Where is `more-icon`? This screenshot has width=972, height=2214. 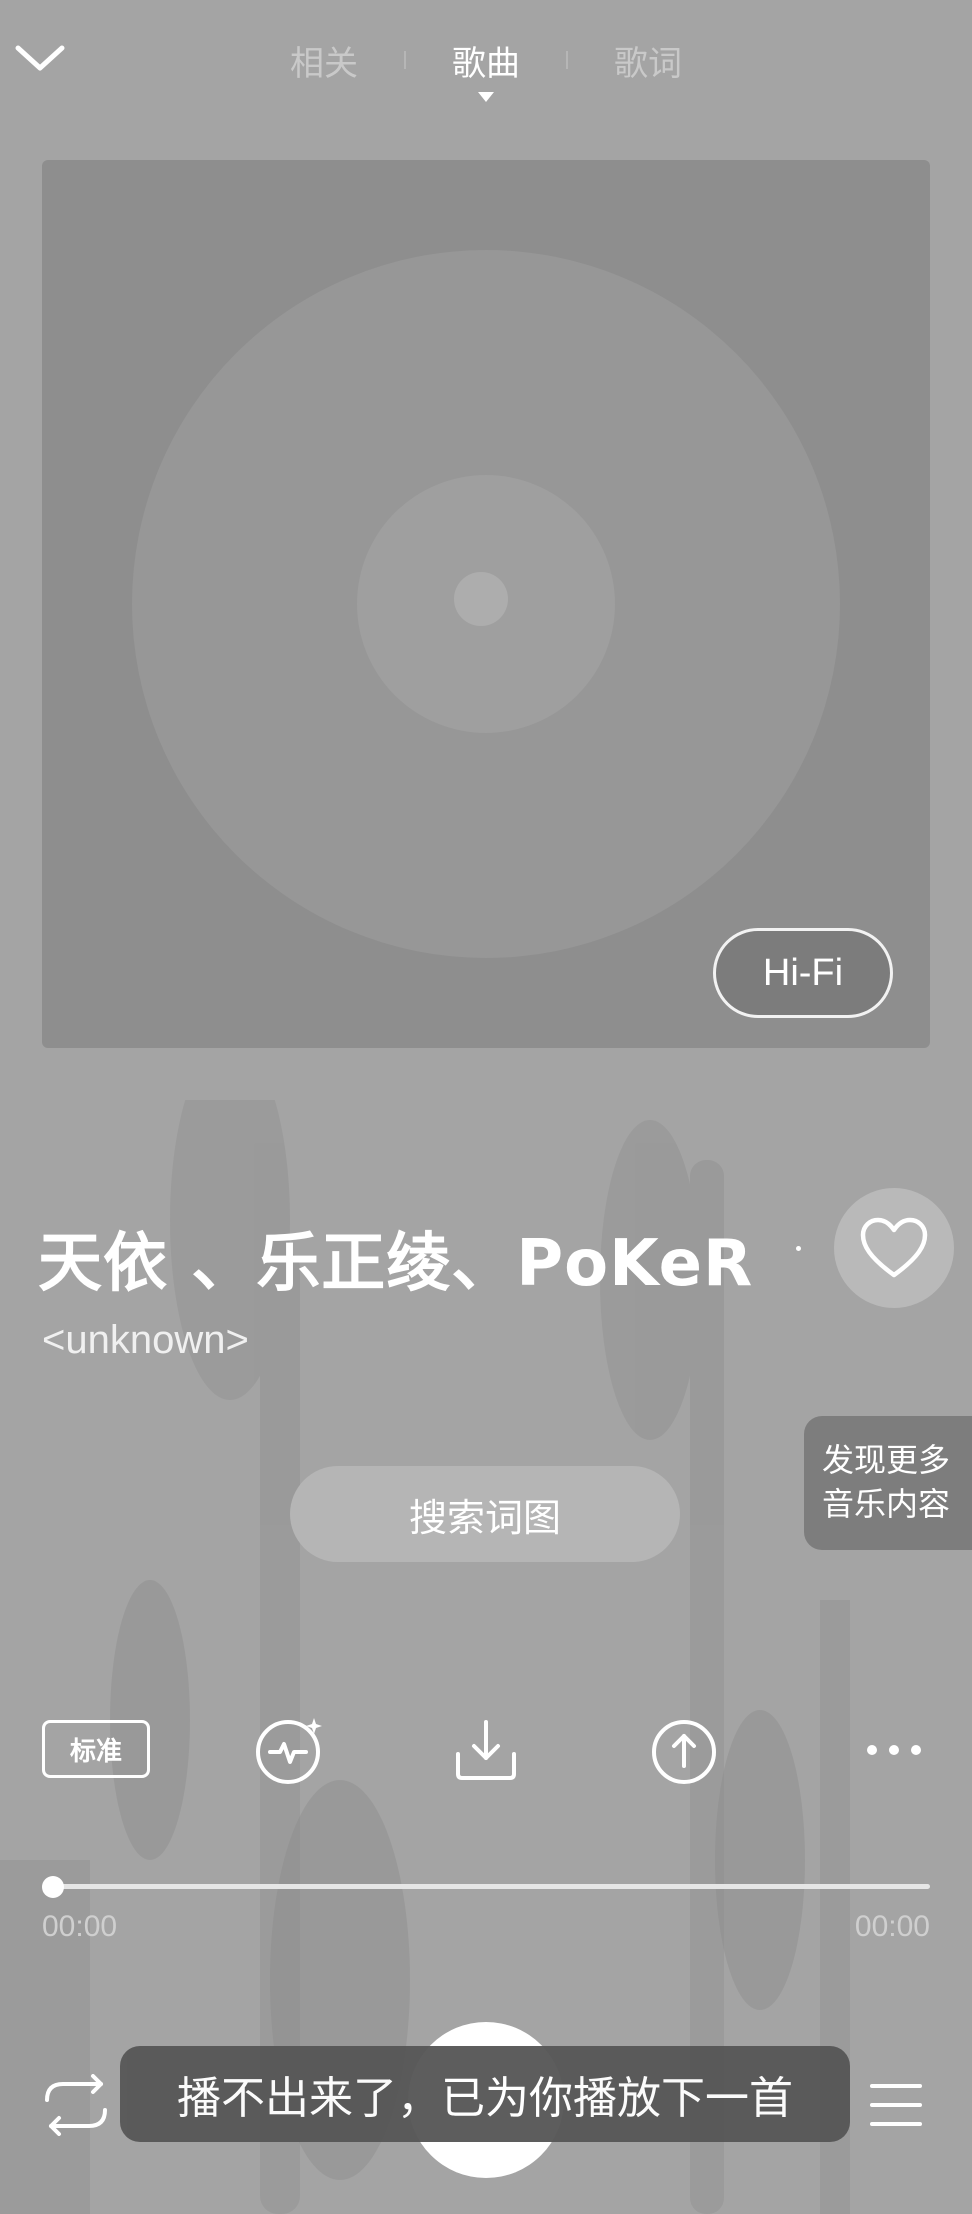
more-icon is located at coordinates (894, 1750).